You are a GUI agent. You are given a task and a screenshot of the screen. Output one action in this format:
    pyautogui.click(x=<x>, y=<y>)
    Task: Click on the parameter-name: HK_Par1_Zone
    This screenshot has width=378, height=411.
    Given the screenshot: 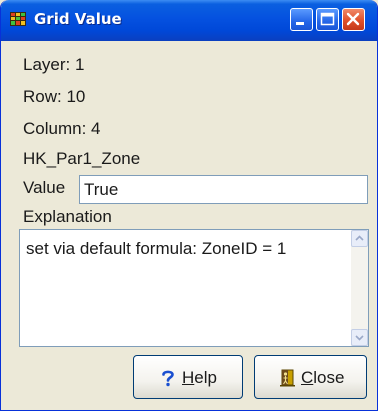 What is the action you would take?
    pyautogui.click(x=82, y=158)
    